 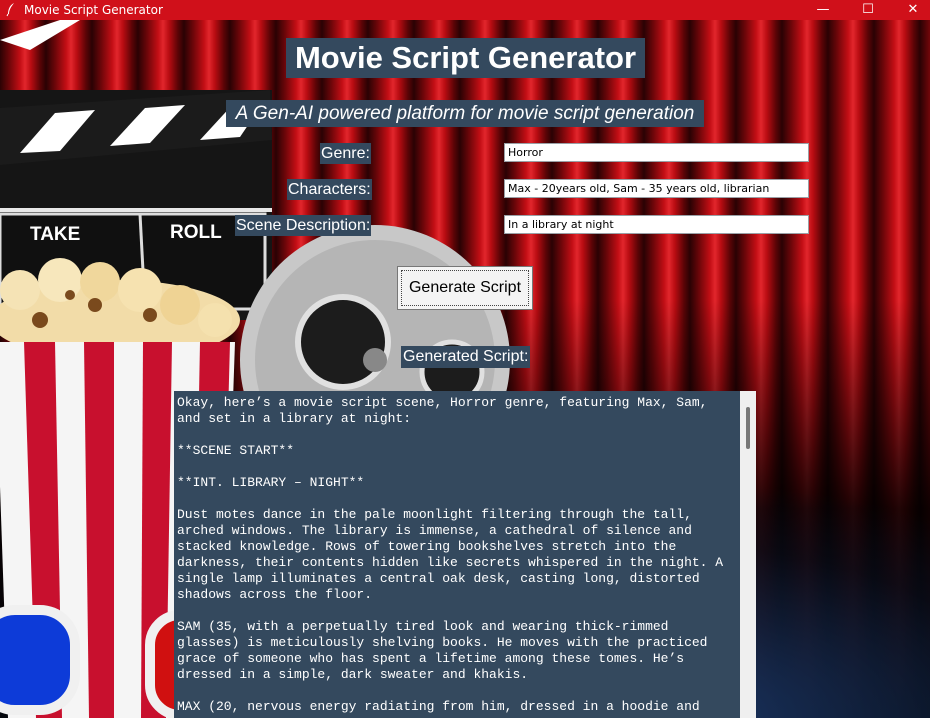 I want to click on page-title: Movie Script Generator, so click(x=465, y=58).